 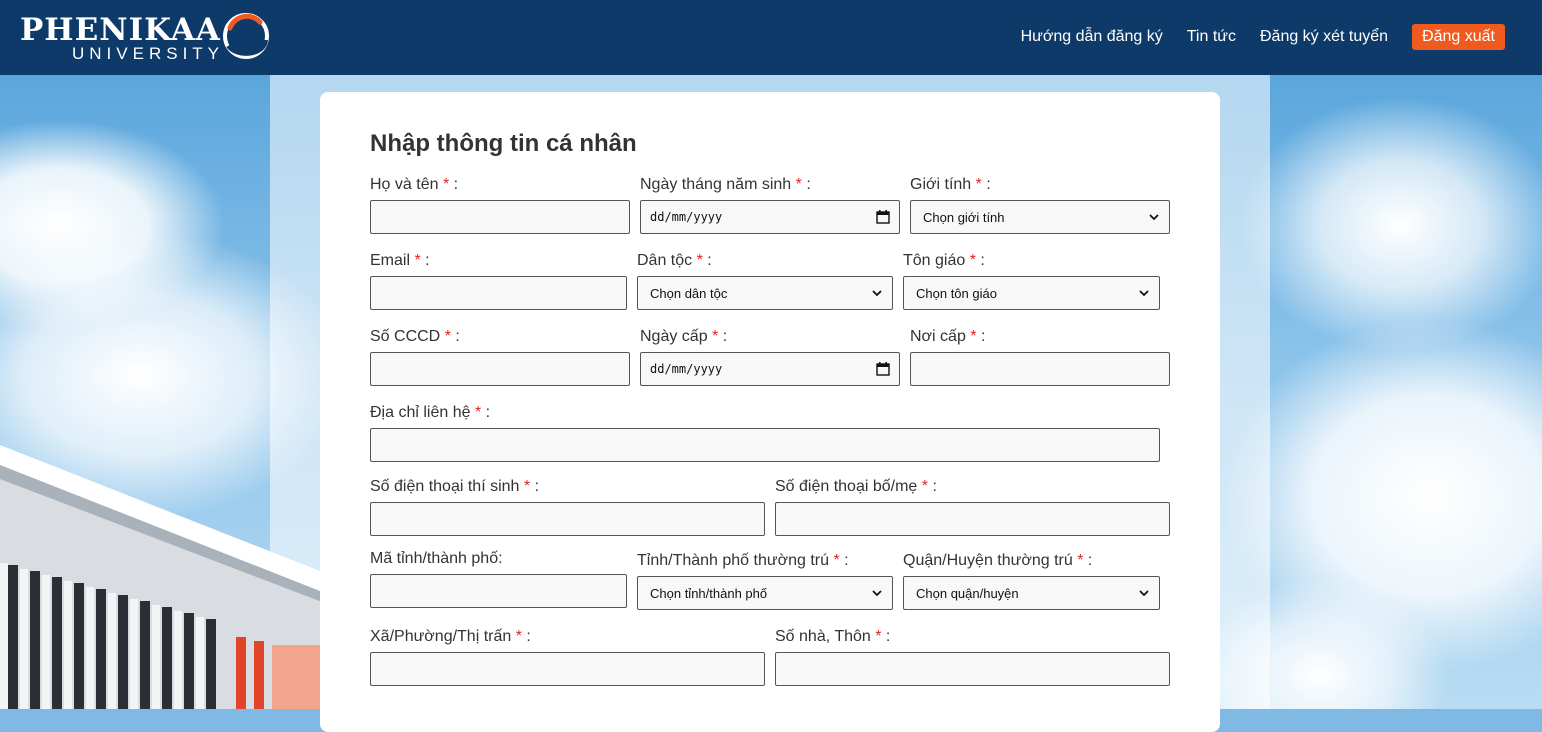 I want to click on house-field: Số nhà, Thôn * :, so click(x=972, y=657).